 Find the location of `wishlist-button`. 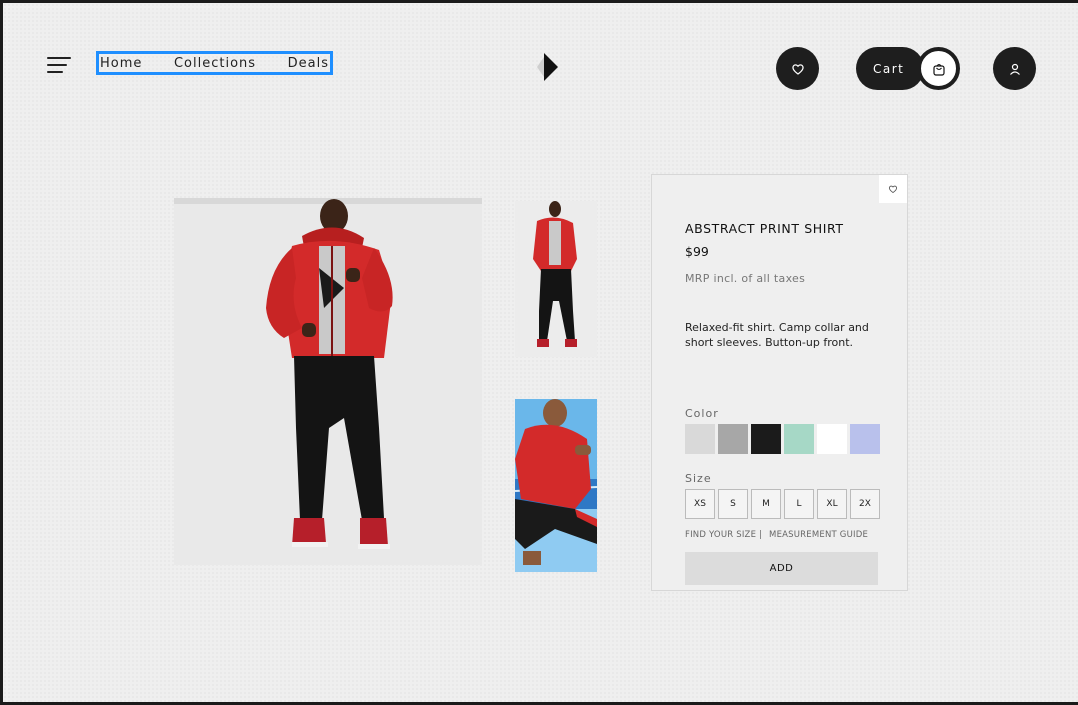

wishlist-button is located at coordinates (893, 189).